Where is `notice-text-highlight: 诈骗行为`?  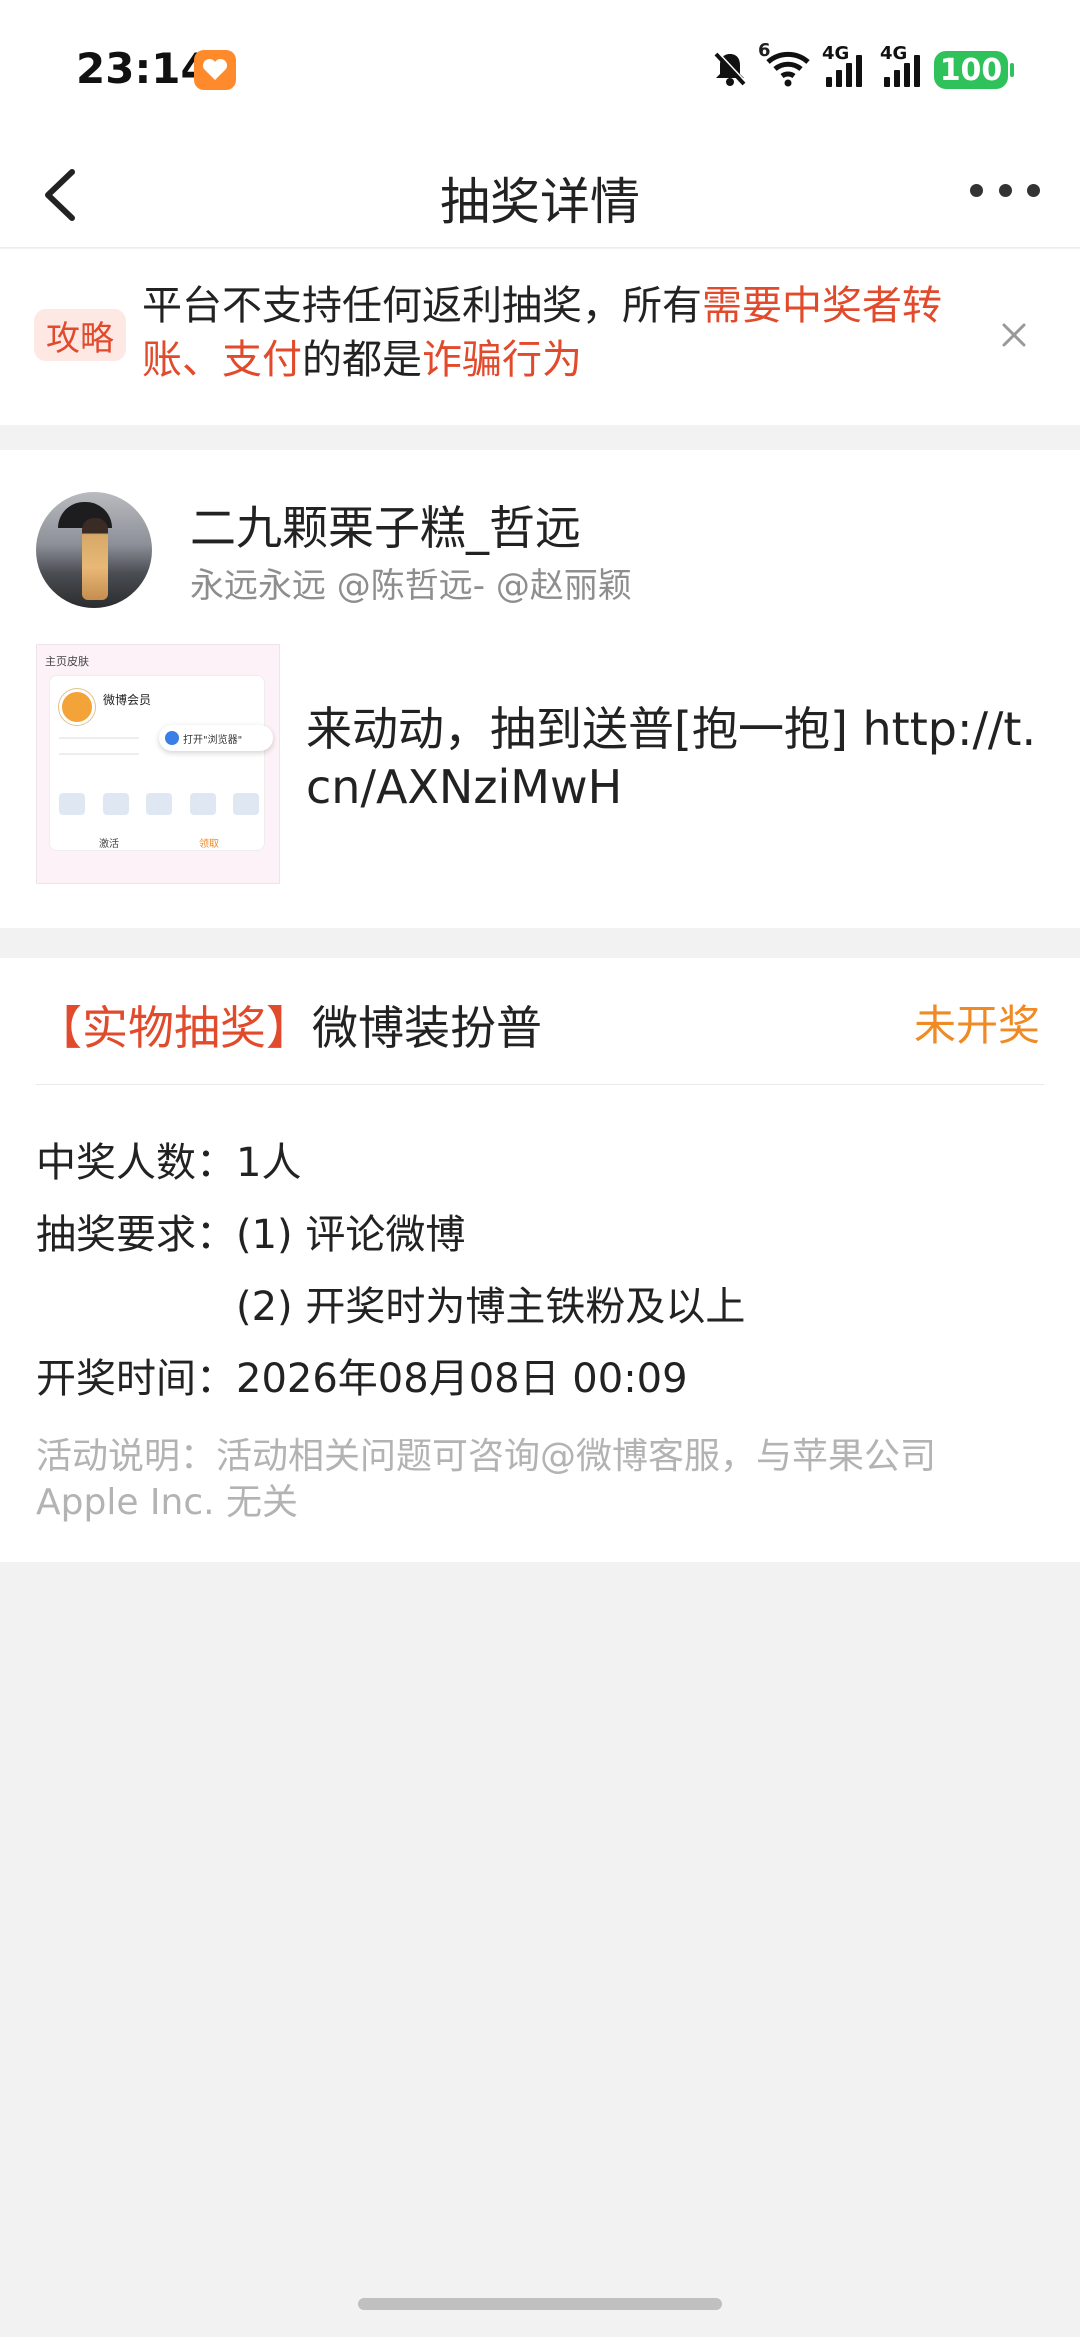 notice-text-highlight: 诈骗行为 is located at coordinates (502, 360).